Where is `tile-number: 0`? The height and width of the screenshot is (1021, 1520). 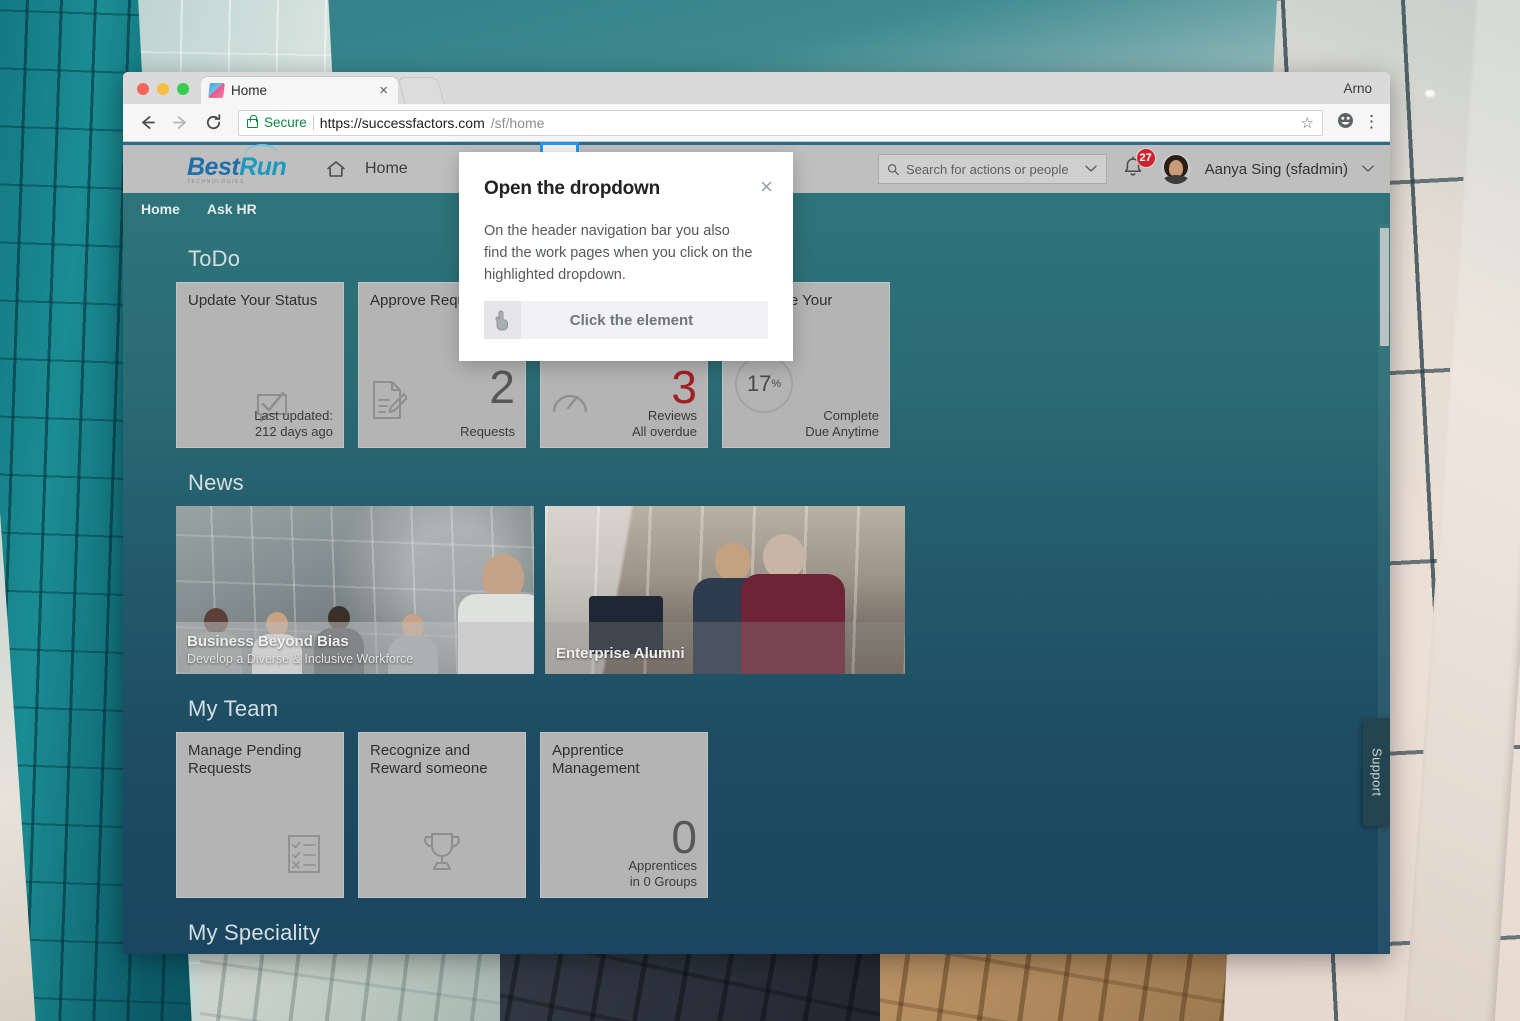 tile-number: 0 is located at coordinates (684, 837).